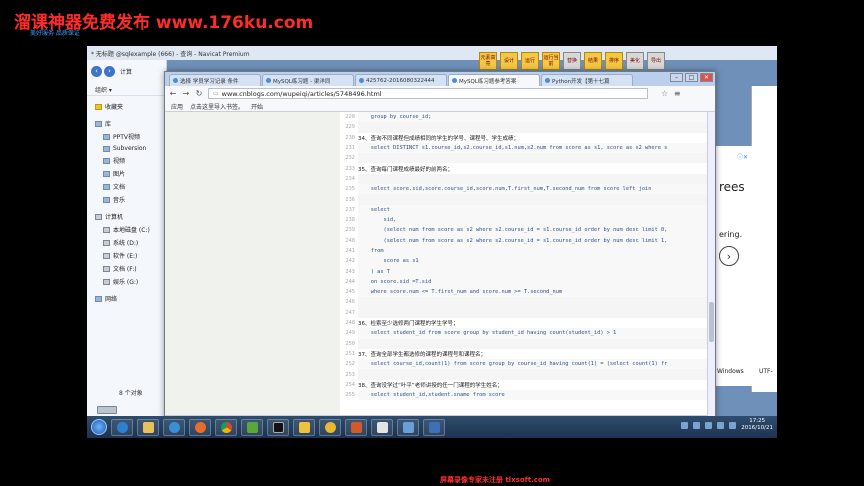 This screenshot has width=864, height=486. I want to click on drive-c: 本地磁盘 (C:), so click(126, 229).